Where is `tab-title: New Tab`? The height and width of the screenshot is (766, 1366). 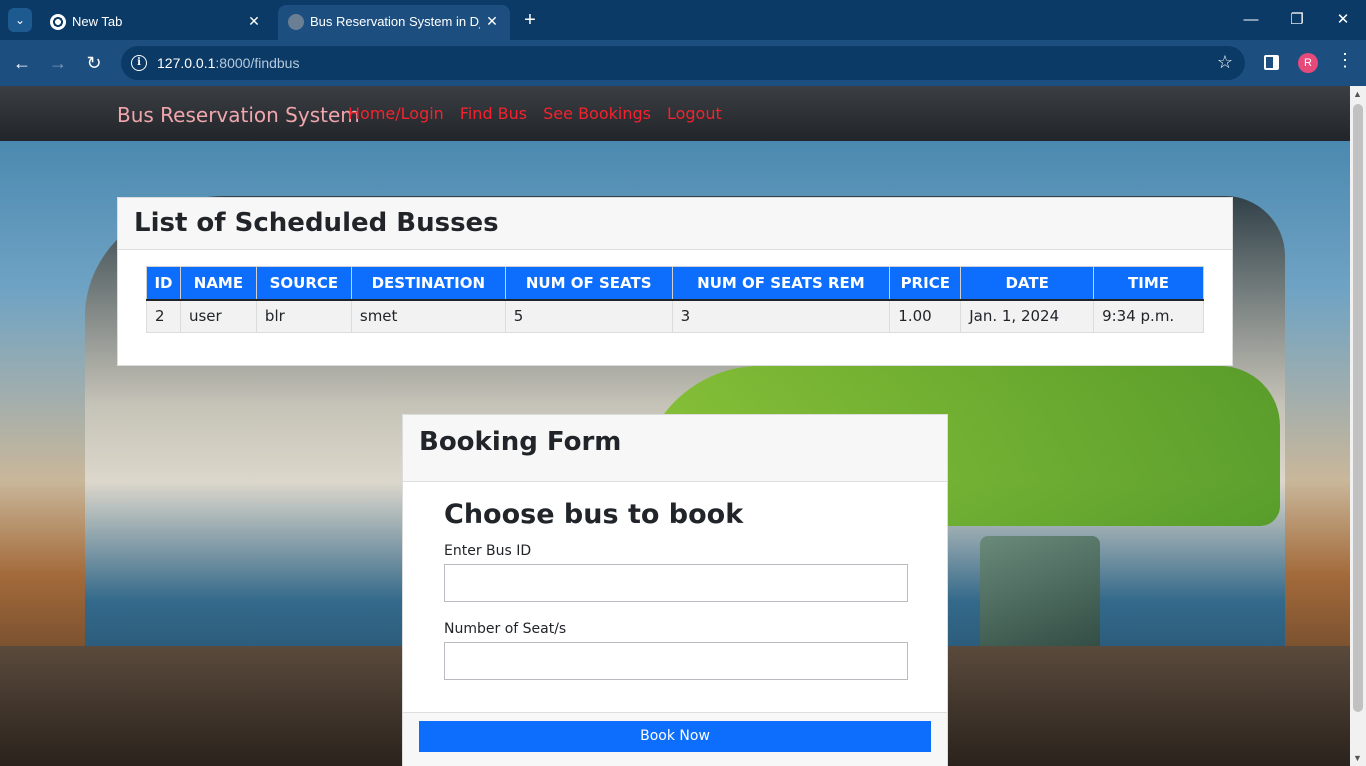
tab-title: New Tab is located at coordinates (97, 21).